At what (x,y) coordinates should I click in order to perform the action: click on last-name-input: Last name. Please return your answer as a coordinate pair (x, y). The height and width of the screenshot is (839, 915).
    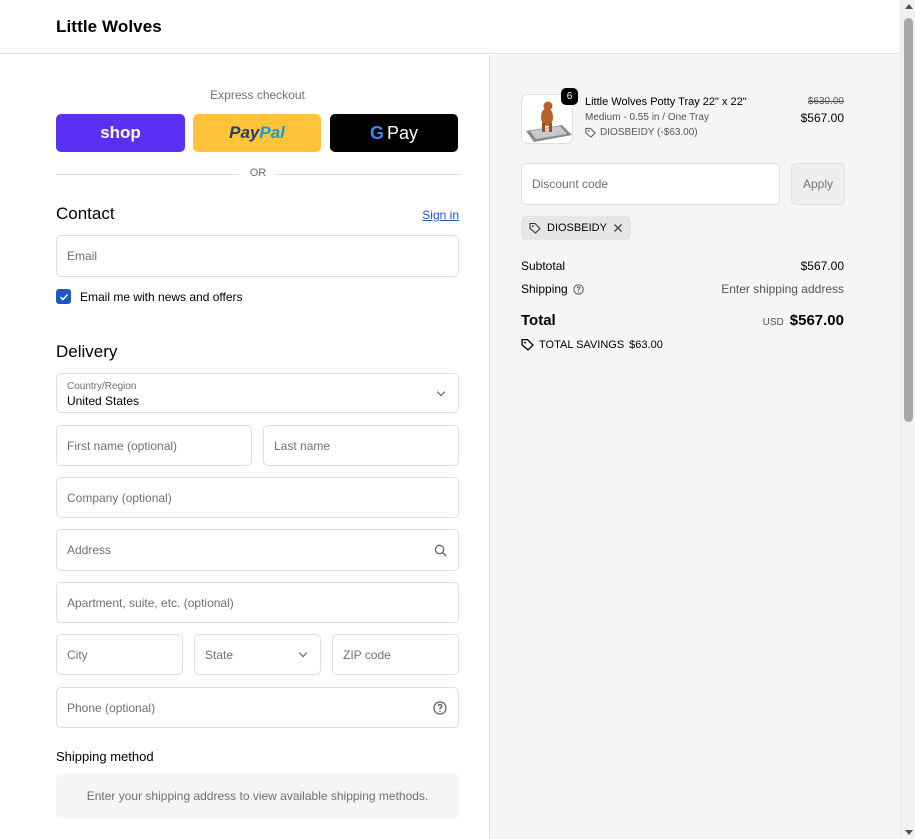
    Looking at the image, I should click on (361, 445).